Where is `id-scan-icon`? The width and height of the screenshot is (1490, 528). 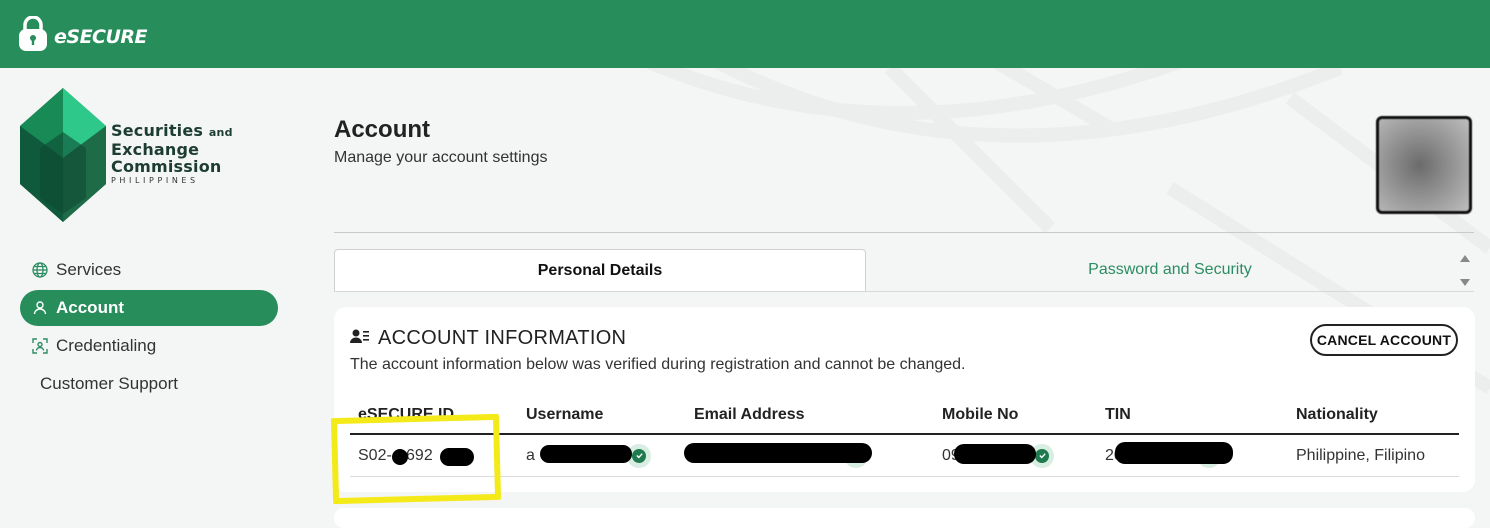 id-scan-icon is located at coordinates (40, 346).